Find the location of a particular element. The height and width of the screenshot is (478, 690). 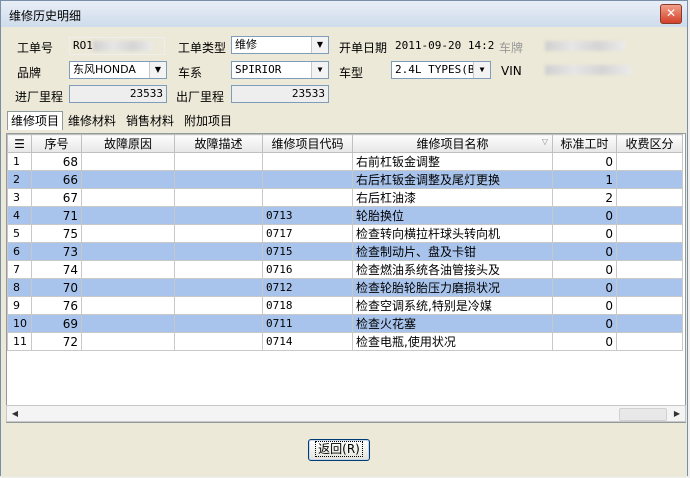

cell-item-code: 0713 is located at coordinates (307, 215).